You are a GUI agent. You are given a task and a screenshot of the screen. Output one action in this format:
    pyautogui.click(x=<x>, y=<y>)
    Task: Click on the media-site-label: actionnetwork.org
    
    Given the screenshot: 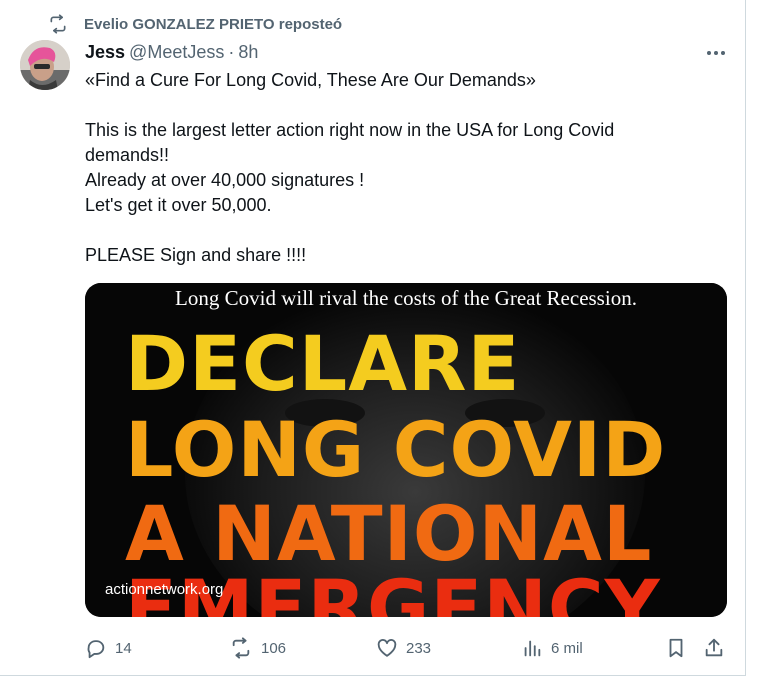 What is the action you would take?
    pyautogui.click(x=164, y=589)
    